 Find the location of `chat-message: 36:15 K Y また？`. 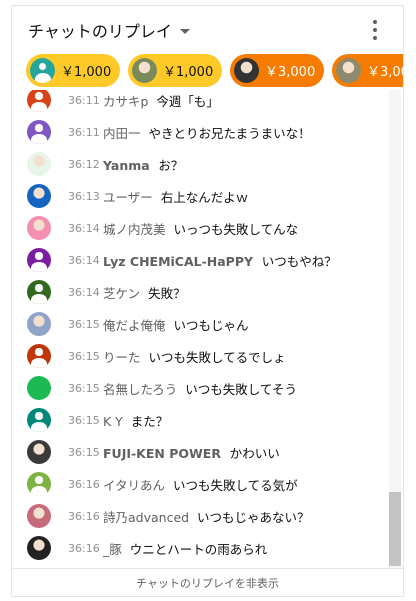

chat-message: 36:15 K Y また？ is located at coordinates (199, 420).